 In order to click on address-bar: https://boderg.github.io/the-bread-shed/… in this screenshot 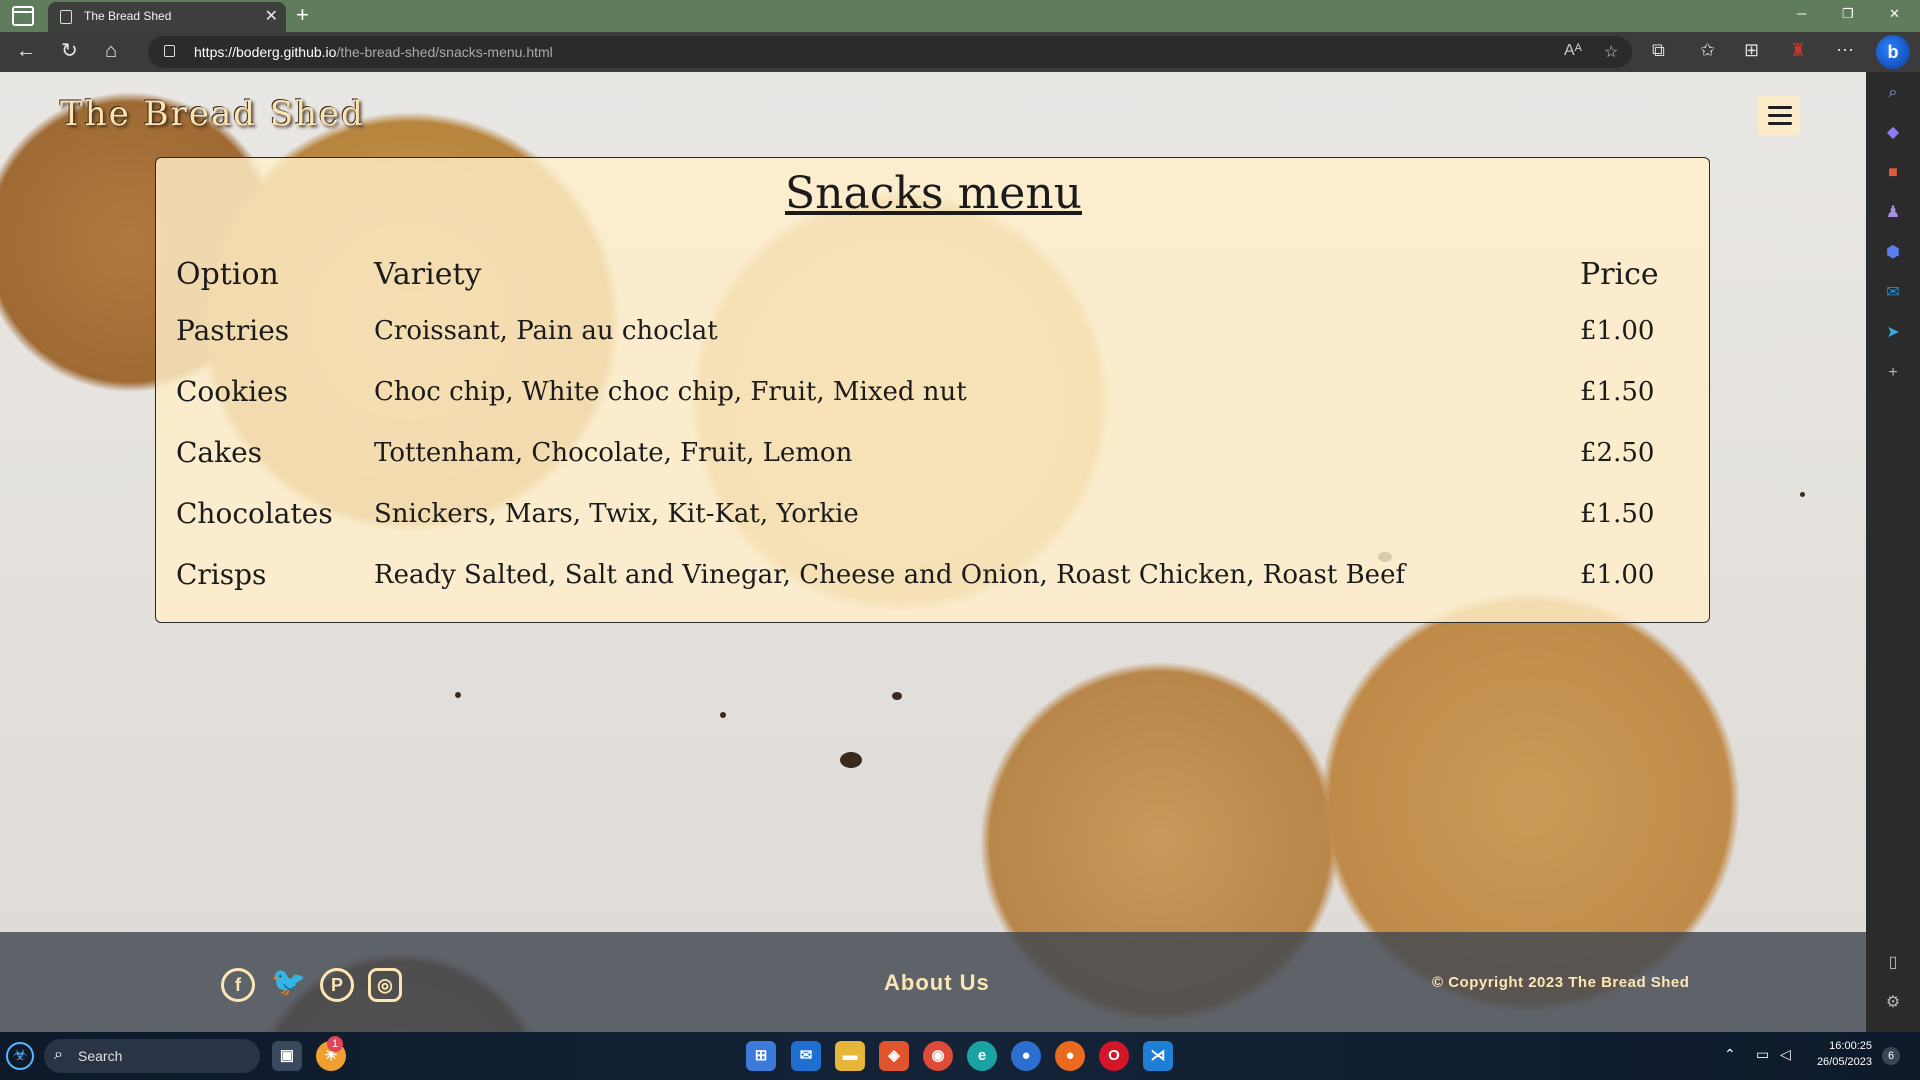, I will do `click(890, 52)`.